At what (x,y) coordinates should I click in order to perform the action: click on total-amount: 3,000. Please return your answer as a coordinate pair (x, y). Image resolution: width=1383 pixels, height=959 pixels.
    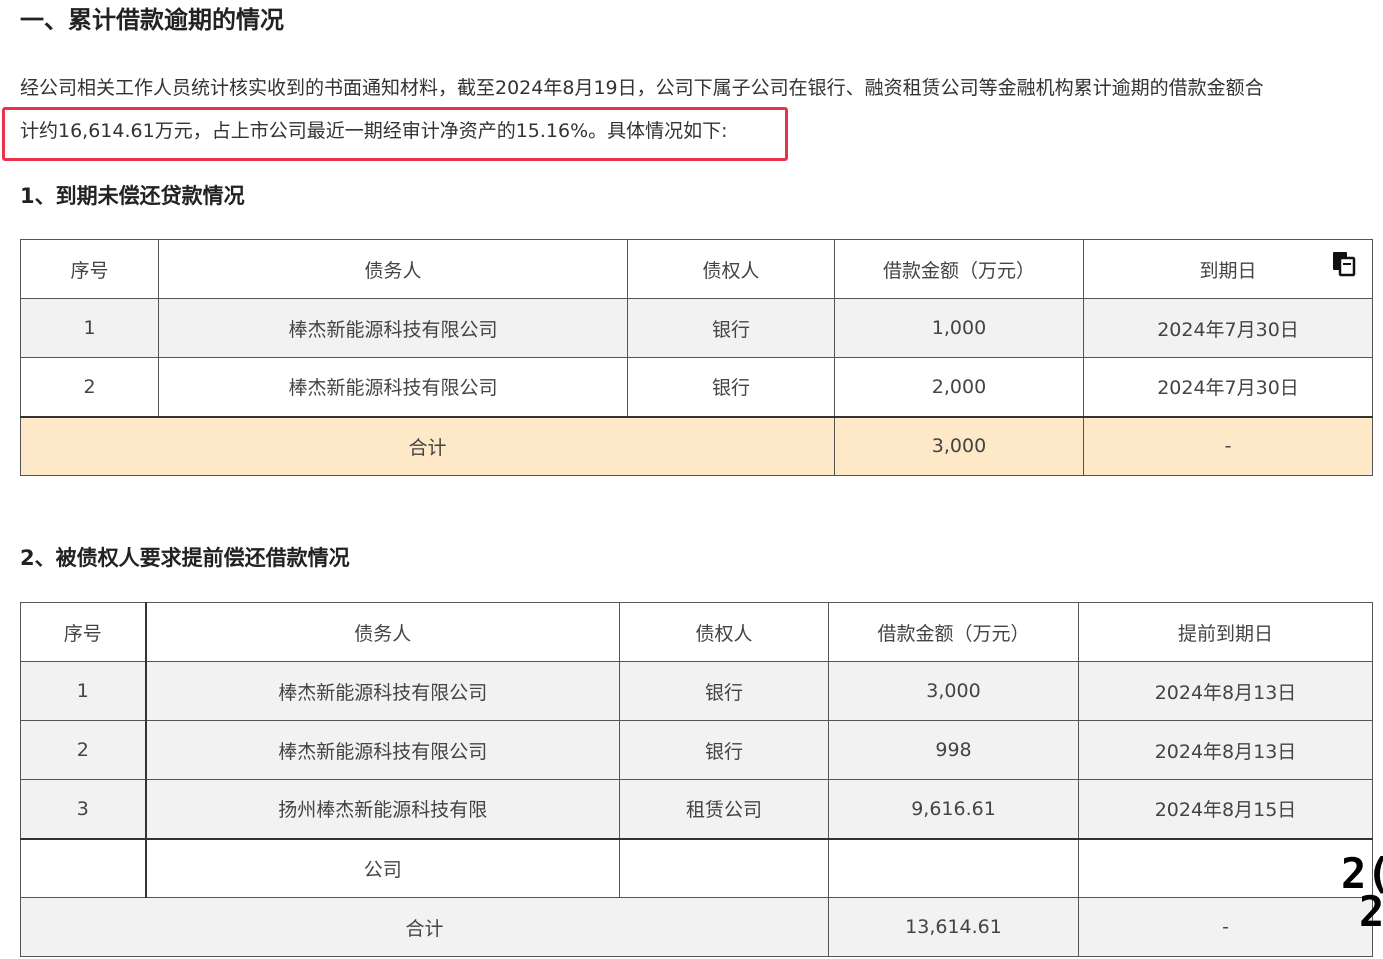
    Looking at the image, I should click on (959, 445).